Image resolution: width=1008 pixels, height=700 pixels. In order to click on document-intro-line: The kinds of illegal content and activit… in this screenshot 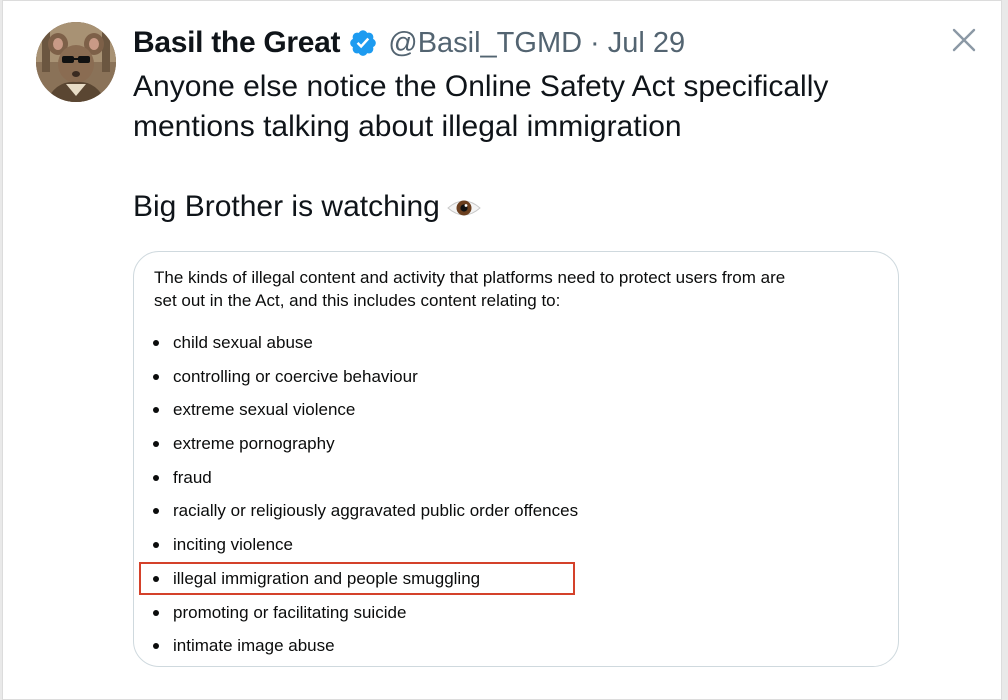, I will do `click(470, 277)`.